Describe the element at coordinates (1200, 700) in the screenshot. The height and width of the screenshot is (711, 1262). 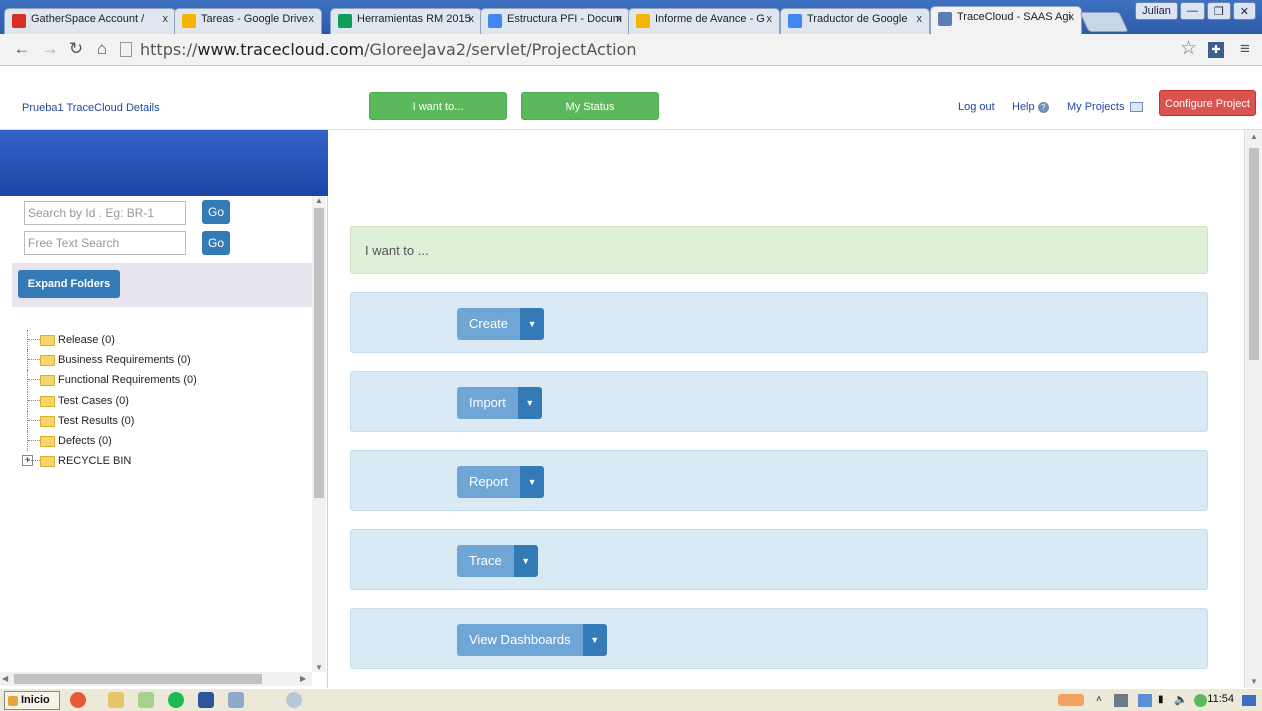
I see `sync-icon` at that location.